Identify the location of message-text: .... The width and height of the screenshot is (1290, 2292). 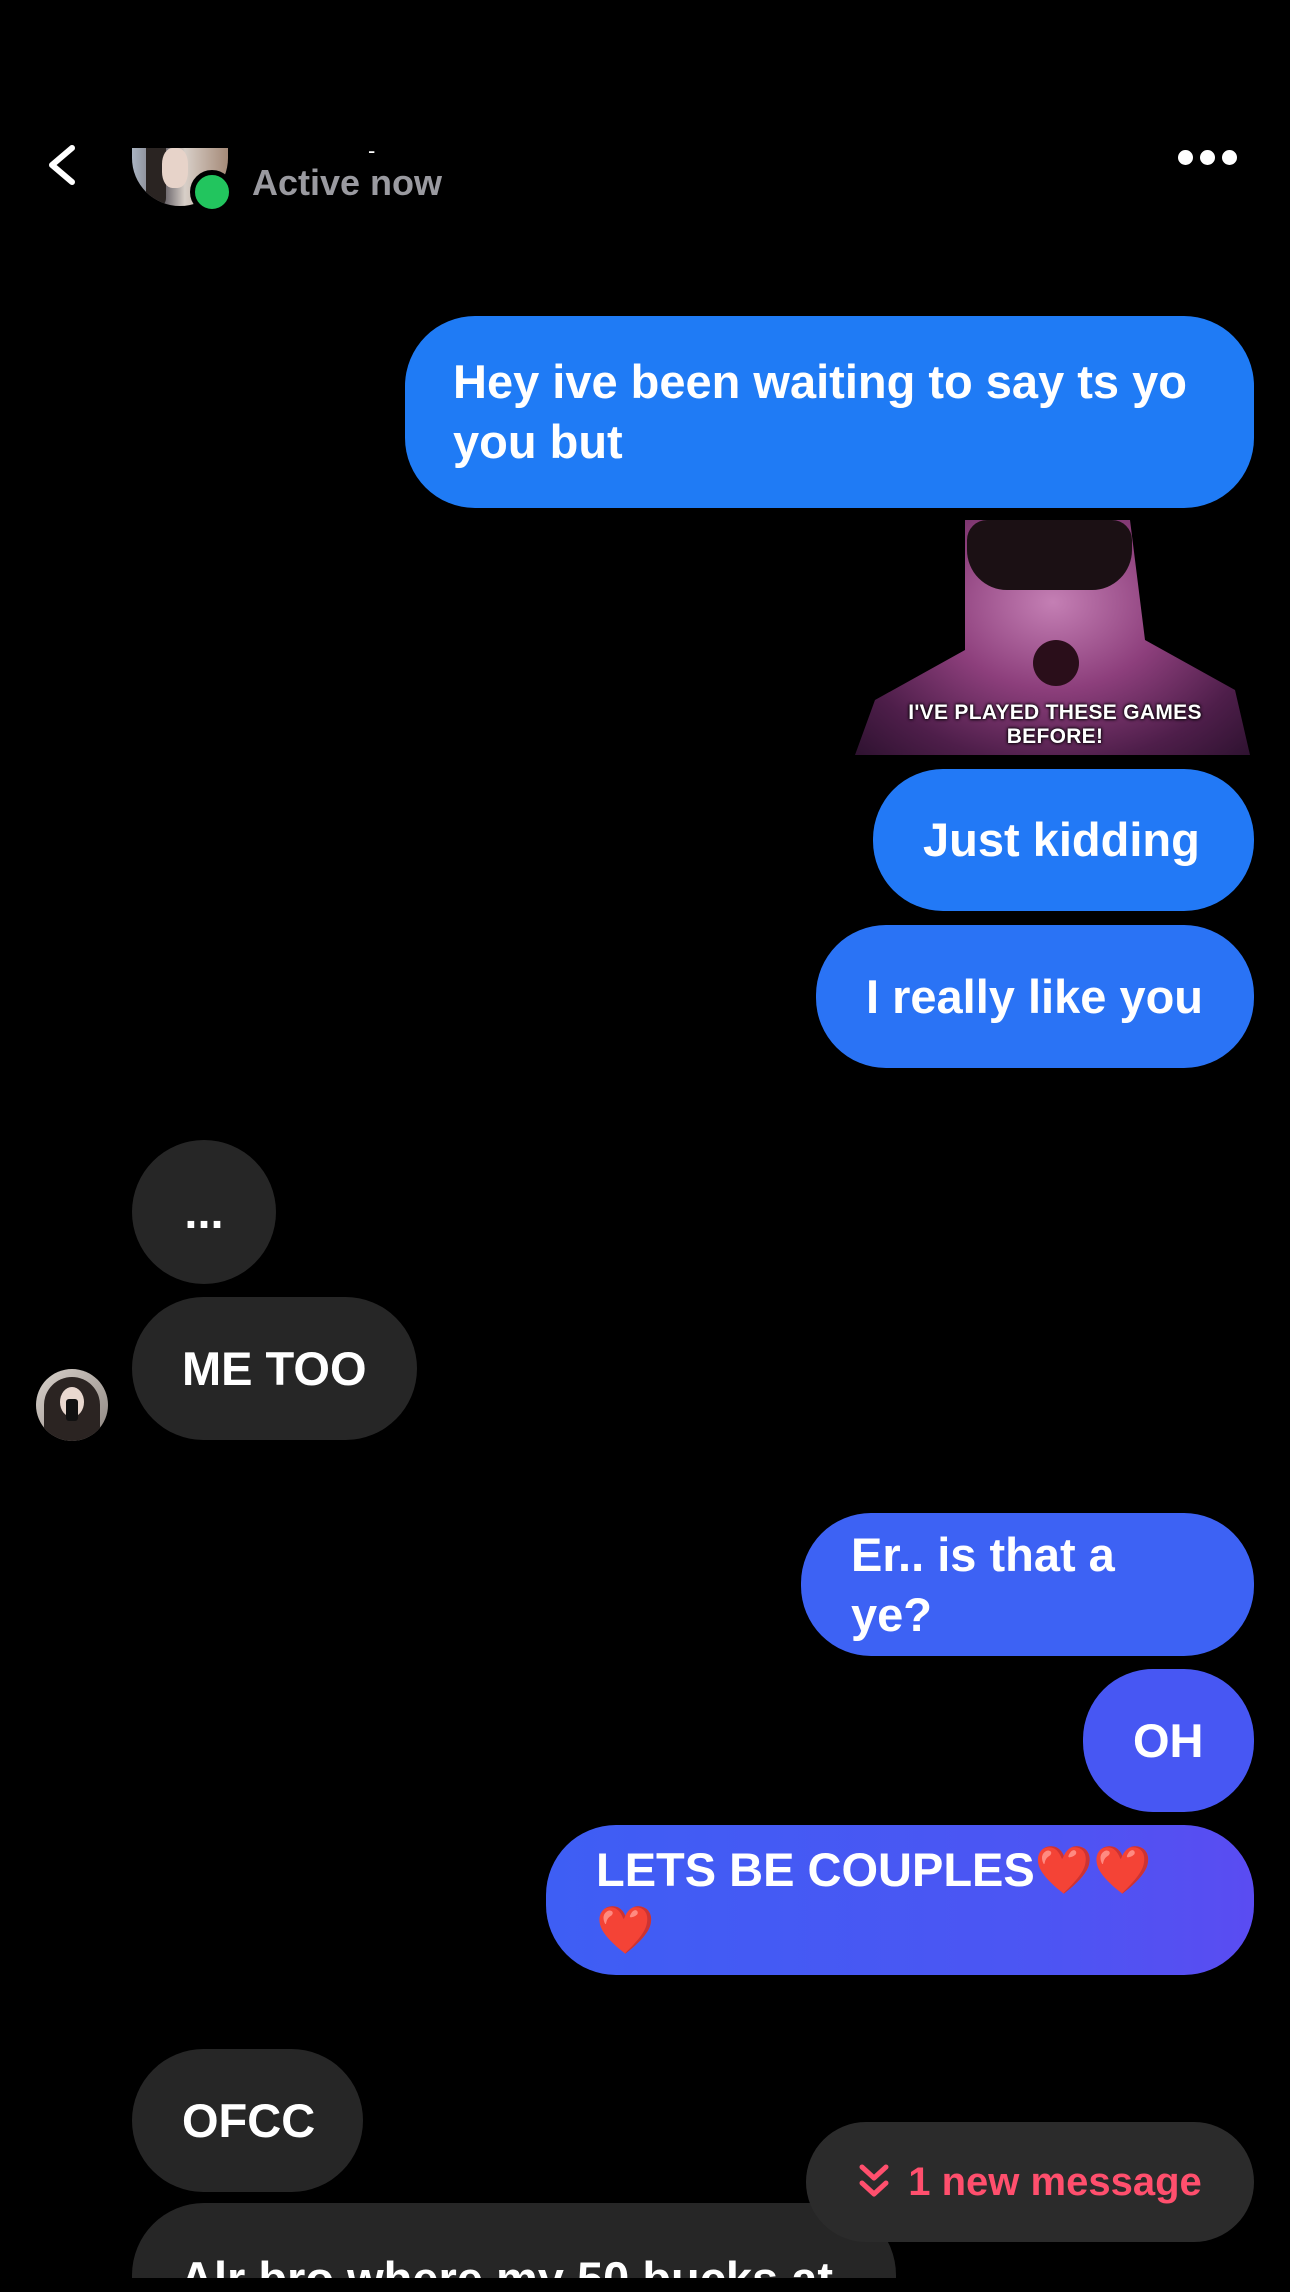
(204, 1211).